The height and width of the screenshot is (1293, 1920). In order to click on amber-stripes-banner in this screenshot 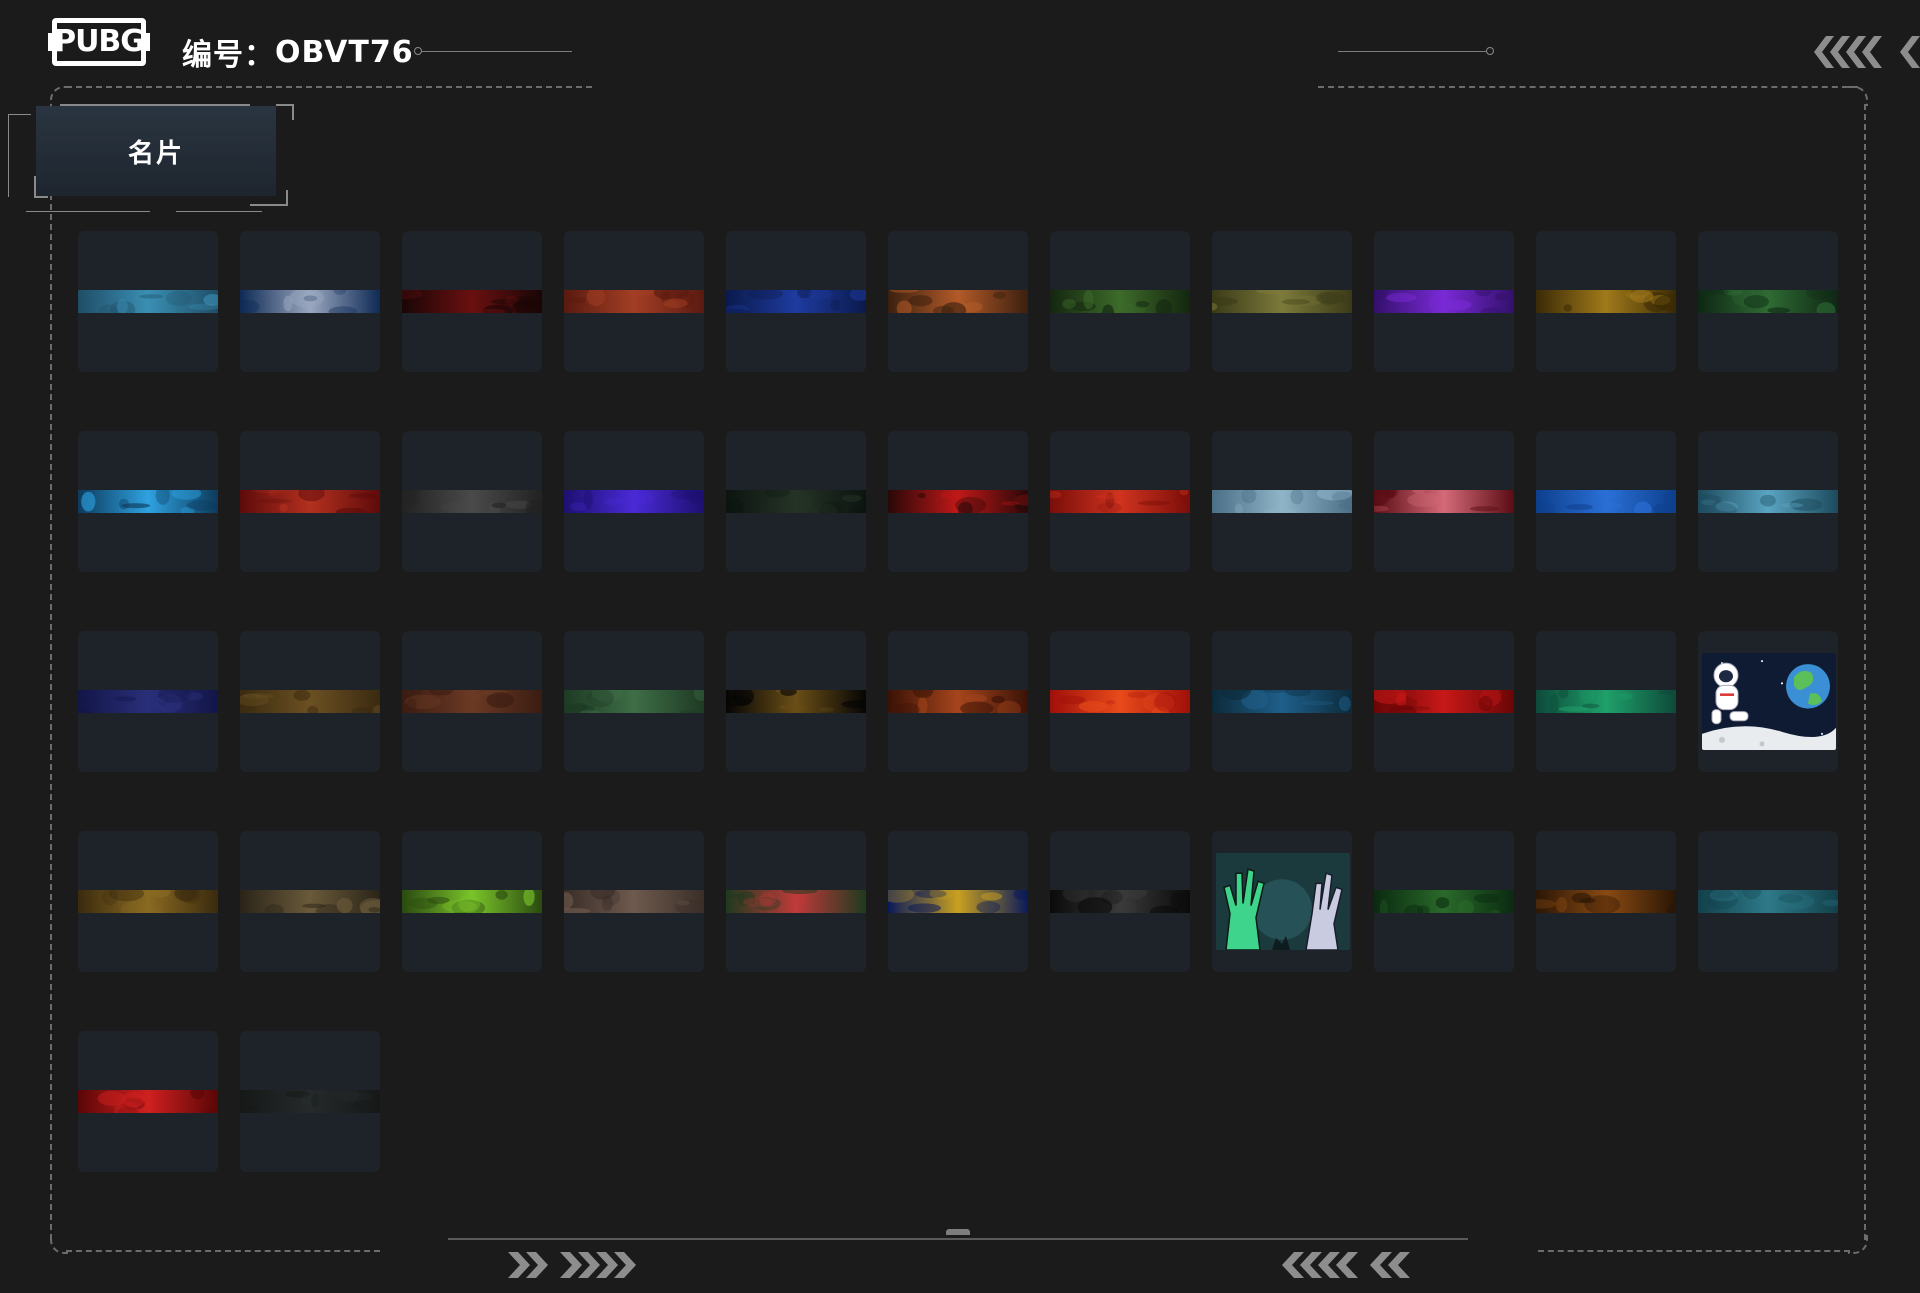, I will do `click(1606, 901)`.